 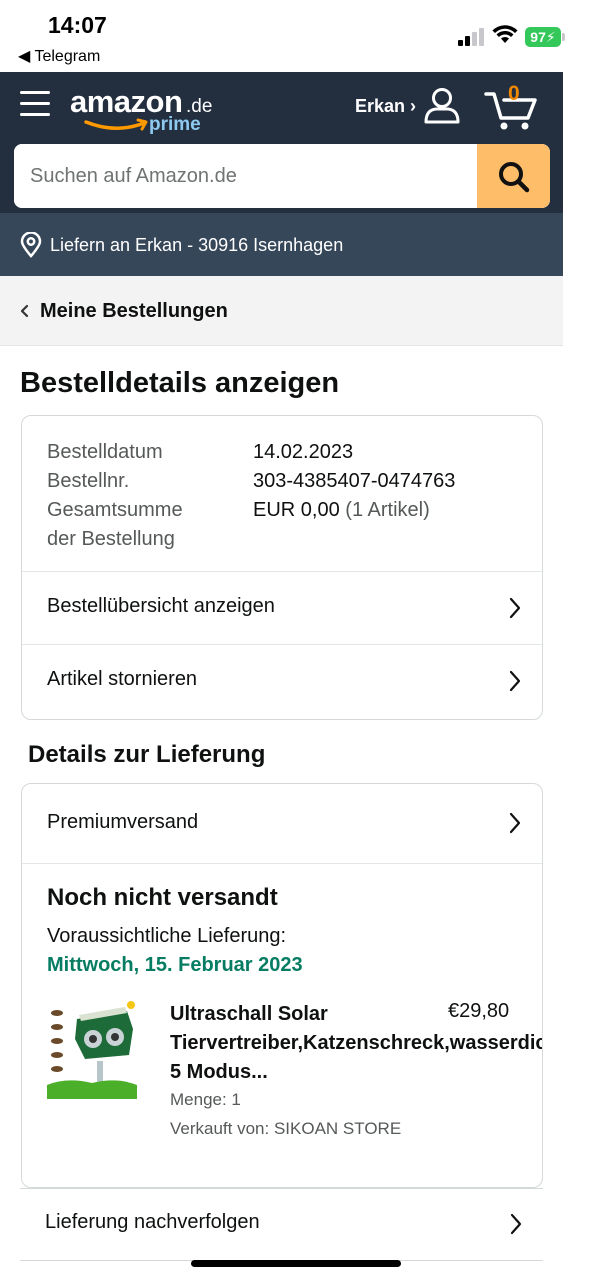 I want to click on search-bar, so click(x=281, y=177).